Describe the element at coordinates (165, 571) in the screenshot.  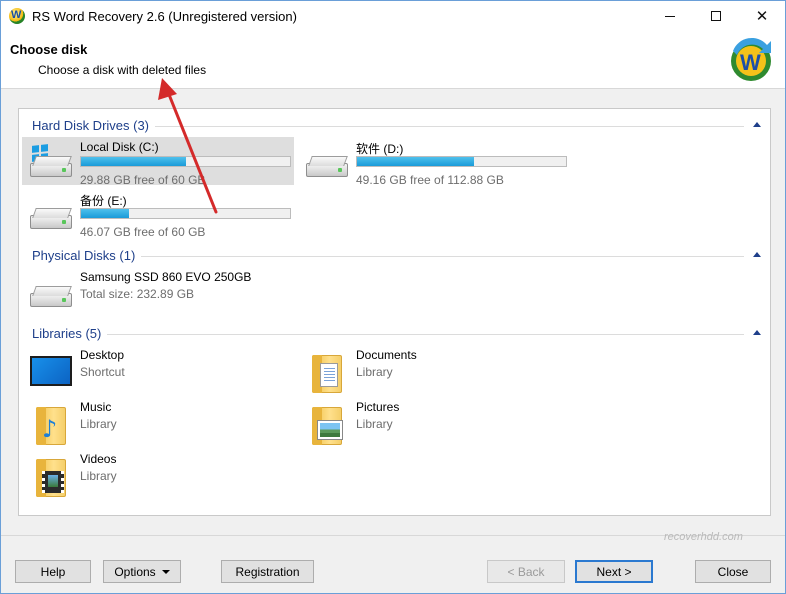
I see `dropdown-arrow-icon` at that location.